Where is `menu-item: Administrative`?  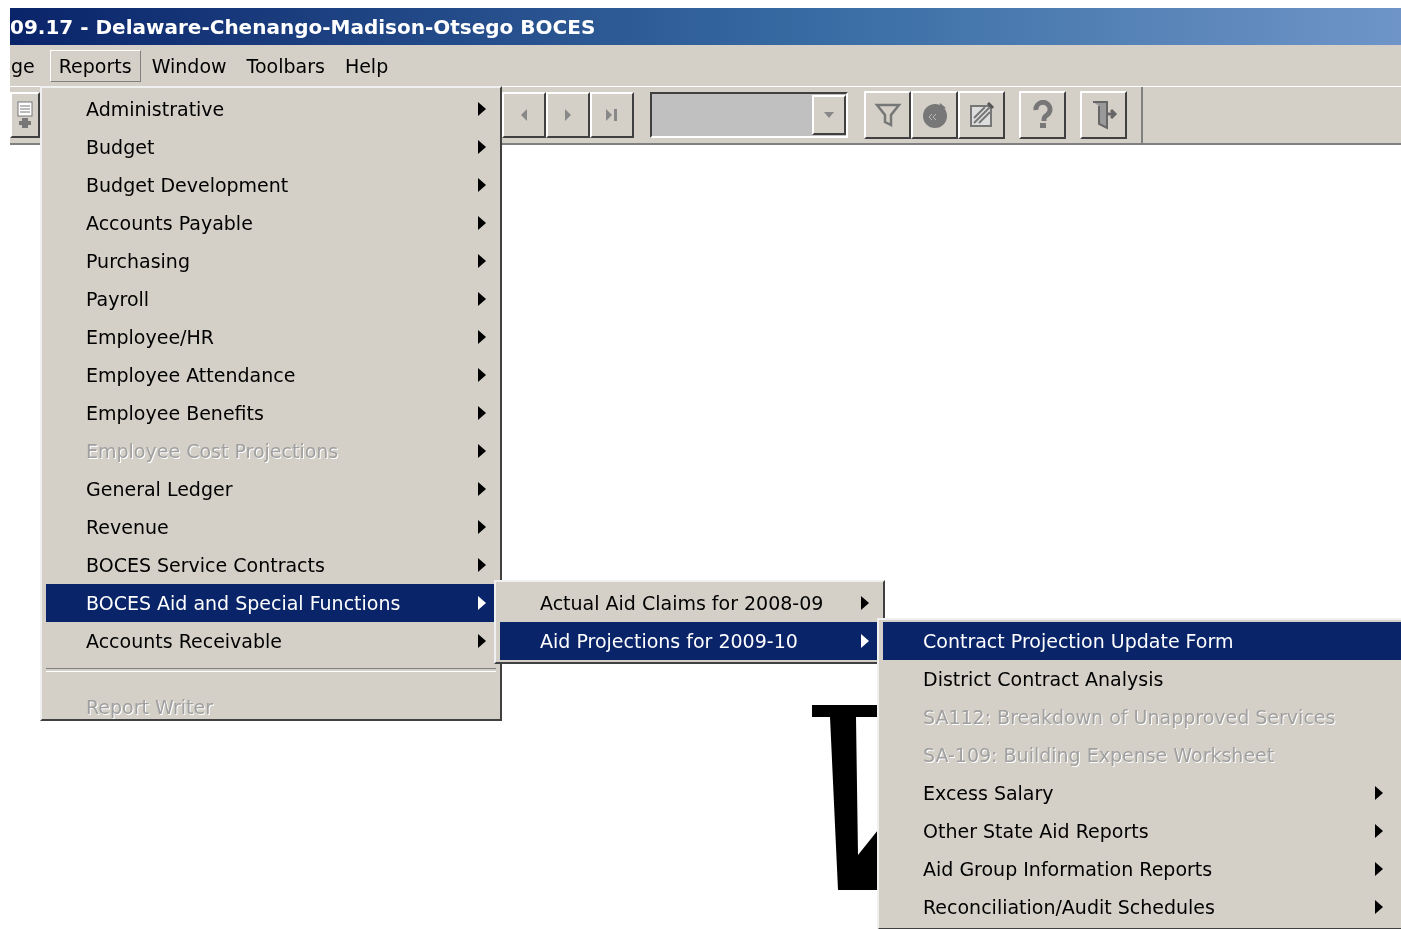
menu-item: Administrative is located at coordinates (271, 109).